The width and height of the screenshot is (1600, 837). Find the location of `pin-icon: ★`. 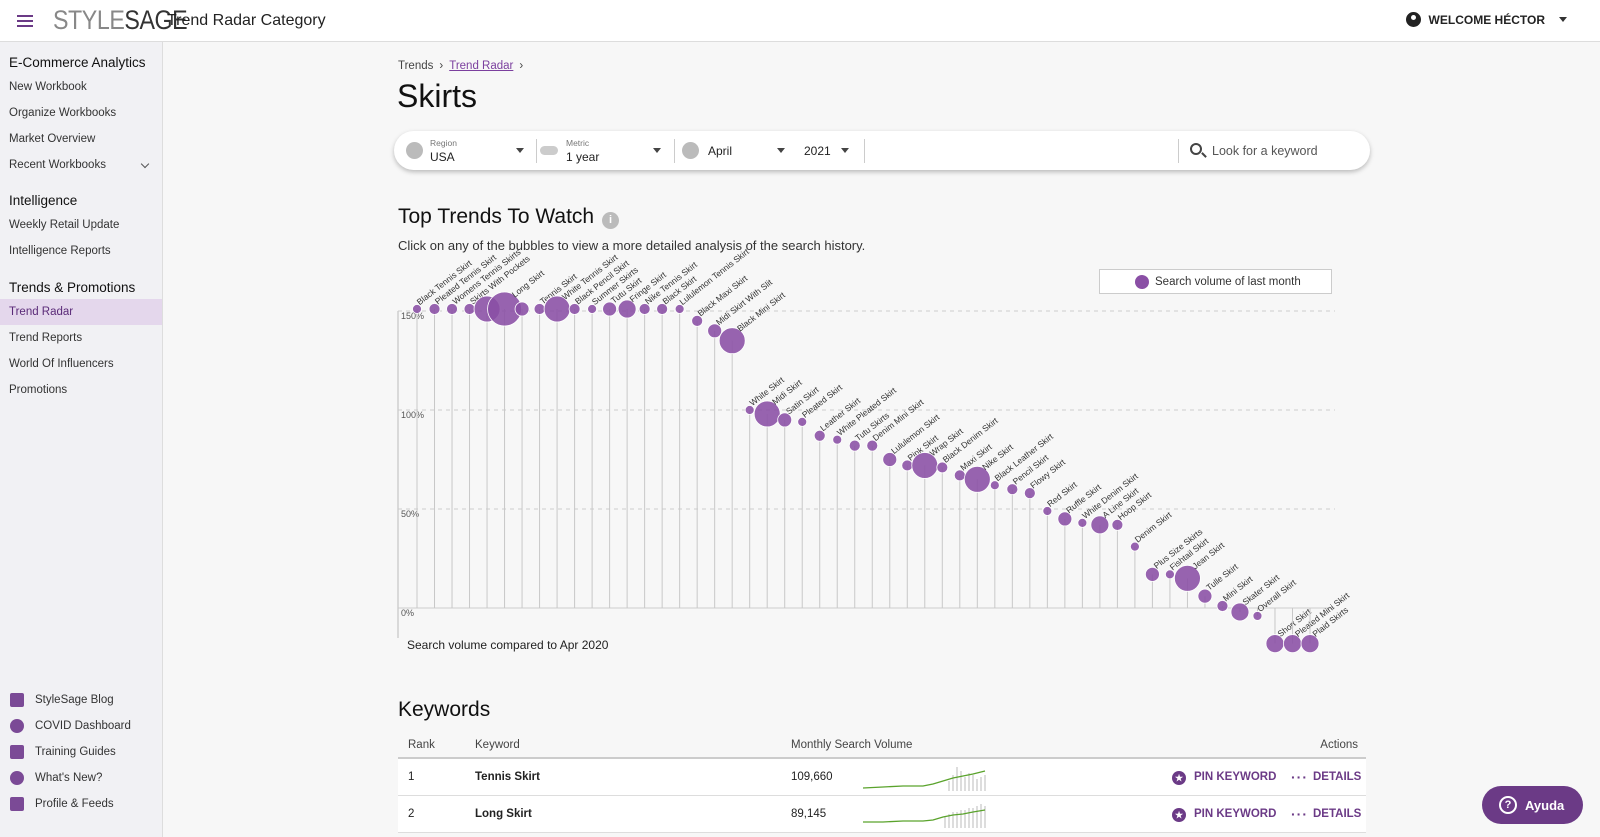

pin-icon: ★ is located at coordinates (1179, 778).